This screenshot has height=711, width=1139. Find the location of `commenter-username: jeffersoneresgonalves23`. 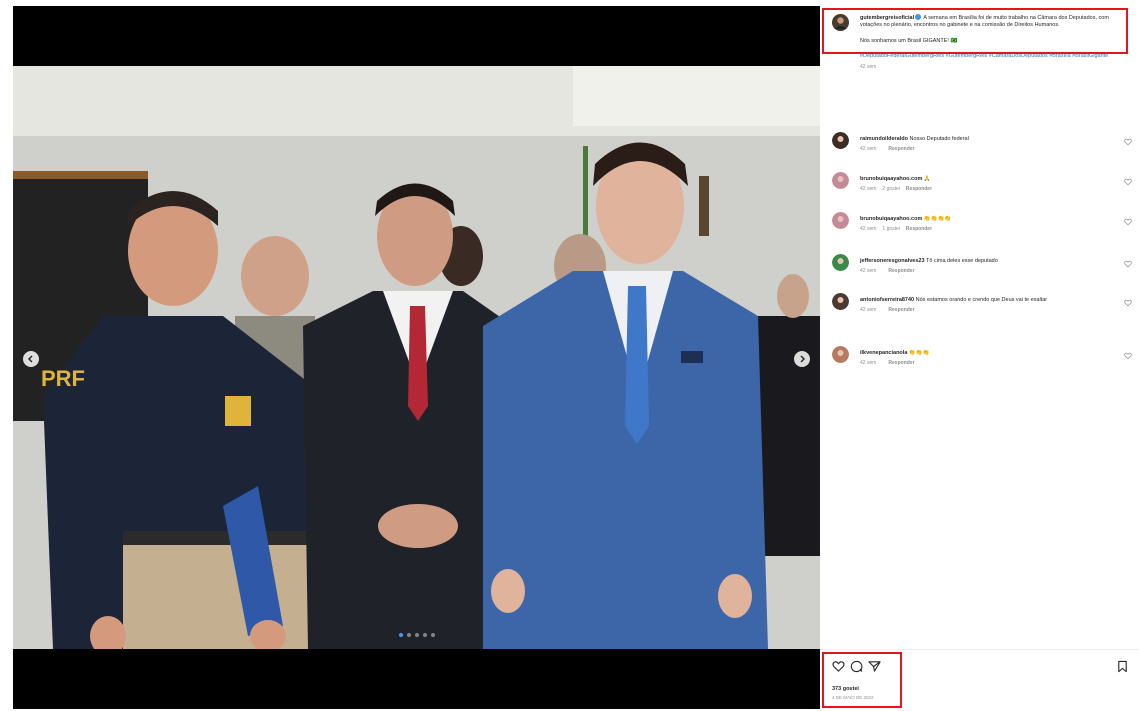

commenter-username: jeffersoneresgonalves23 is located at coordinates (892, 261).